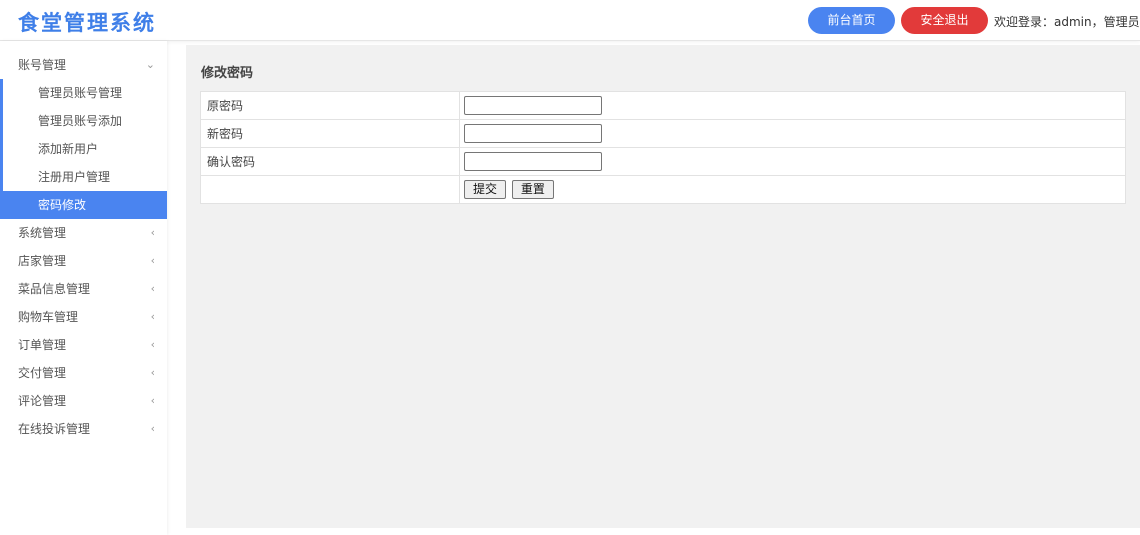 This screenshot has width=1140, height=535. What do you see at coordinates (330, 161) in the screenshot?
I see `confirm-password-label: 确认密码` at bounding box center [330, 161].